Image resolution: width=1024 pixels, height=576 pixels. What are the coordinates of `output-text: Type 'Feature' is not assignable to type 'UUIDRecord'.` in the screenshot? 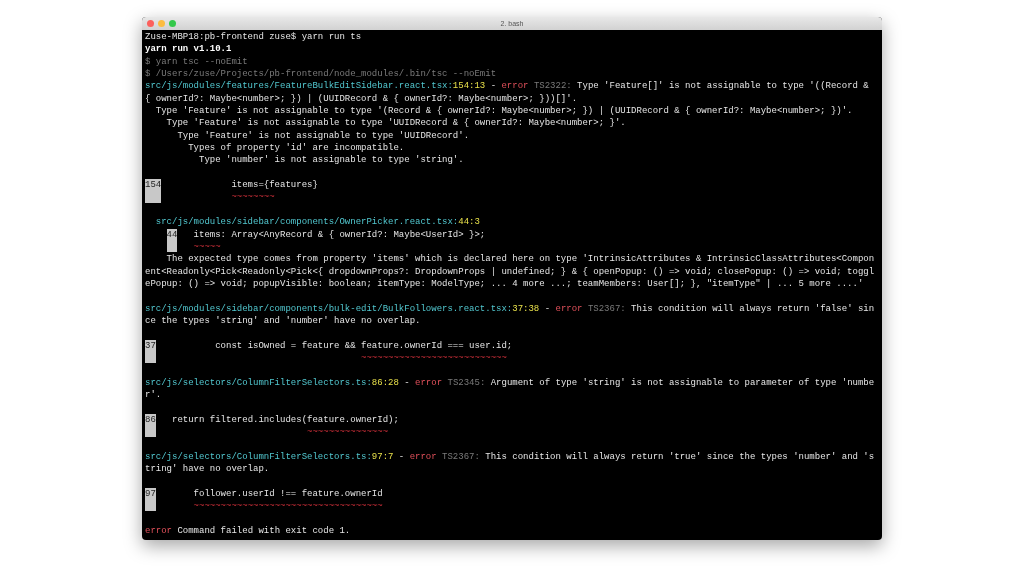 It's located at (323, 136).